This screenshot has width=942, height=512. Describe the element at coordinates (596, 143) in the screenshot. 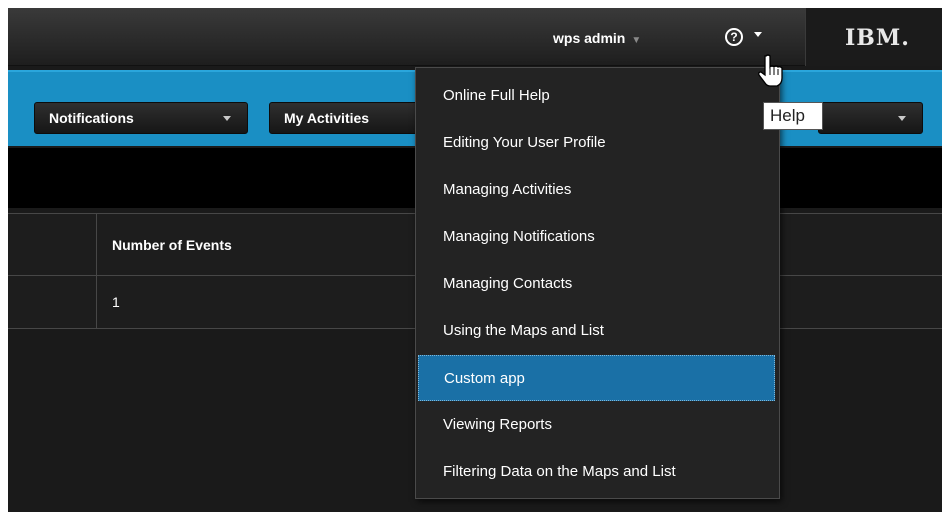

I see `menu-item-editing-user-profile: Editing Your User Profile` at that location.